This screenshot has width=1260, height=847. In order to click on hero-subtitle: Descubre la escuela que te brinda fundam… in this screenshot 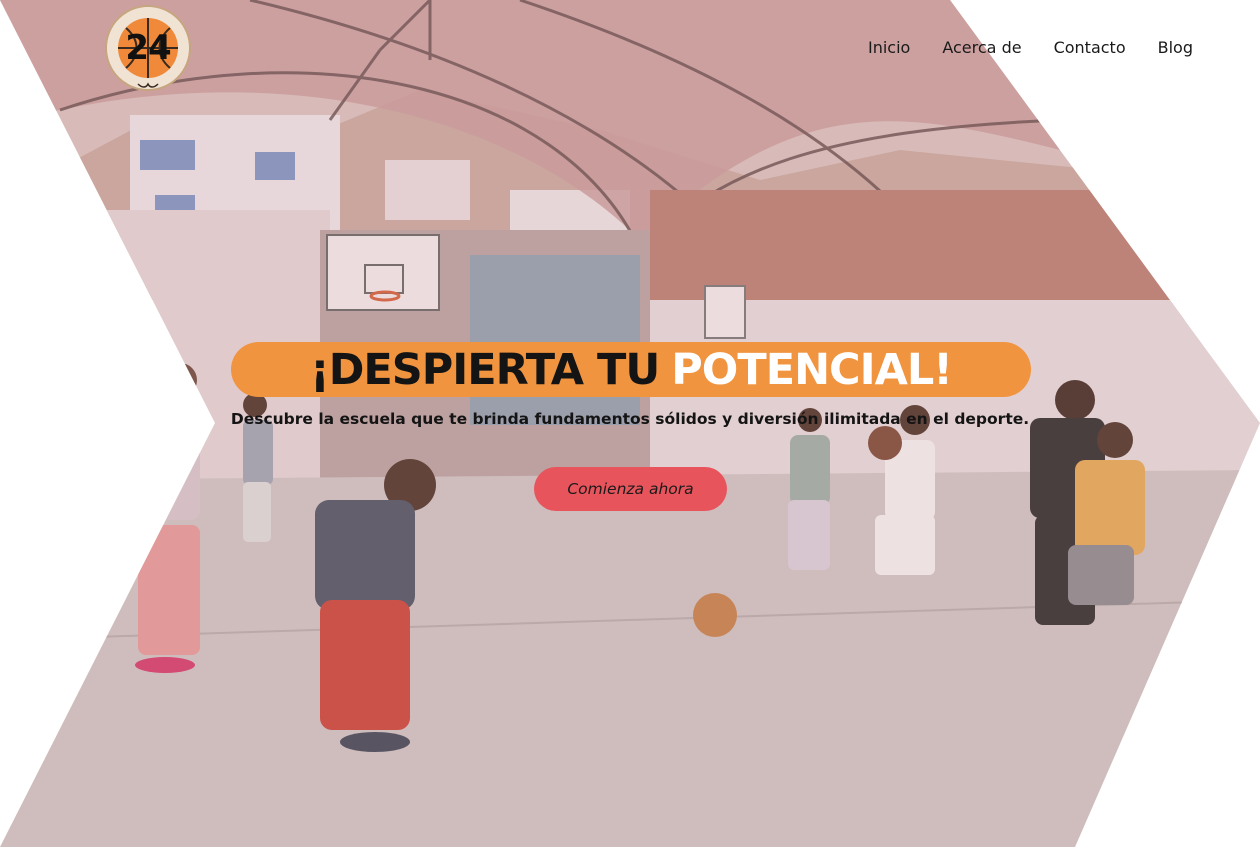, I will do `click(630, 419)`.